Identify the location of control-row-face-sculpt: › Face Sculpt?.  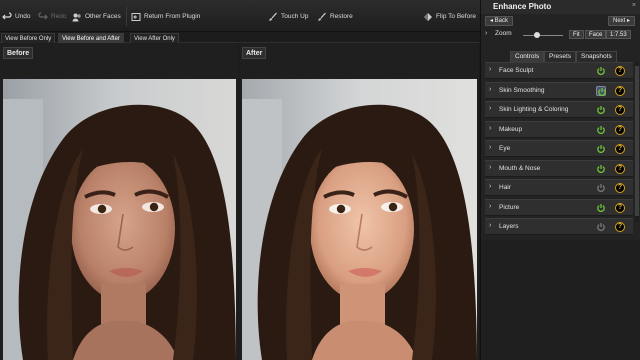
(559, 70).